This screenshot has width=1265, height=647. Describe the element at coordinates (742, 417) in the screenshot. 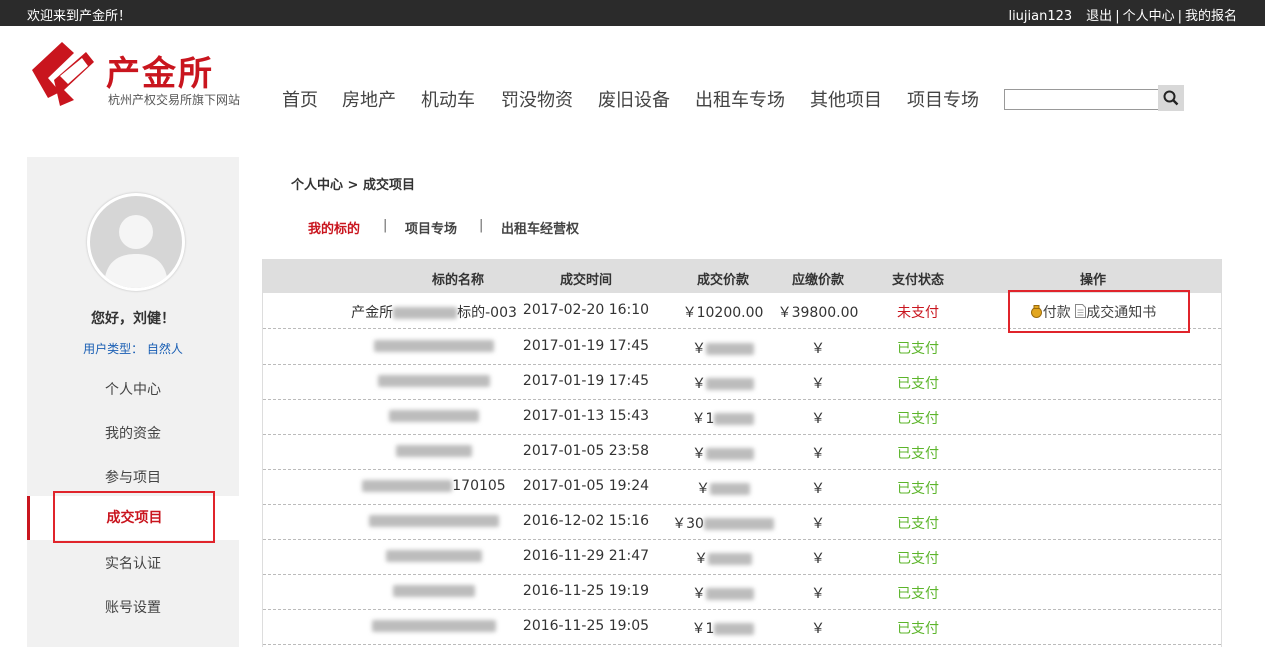

I see `table-row: 2017-01-13 15:43 ￥1 ￥ 已支付` at that location.